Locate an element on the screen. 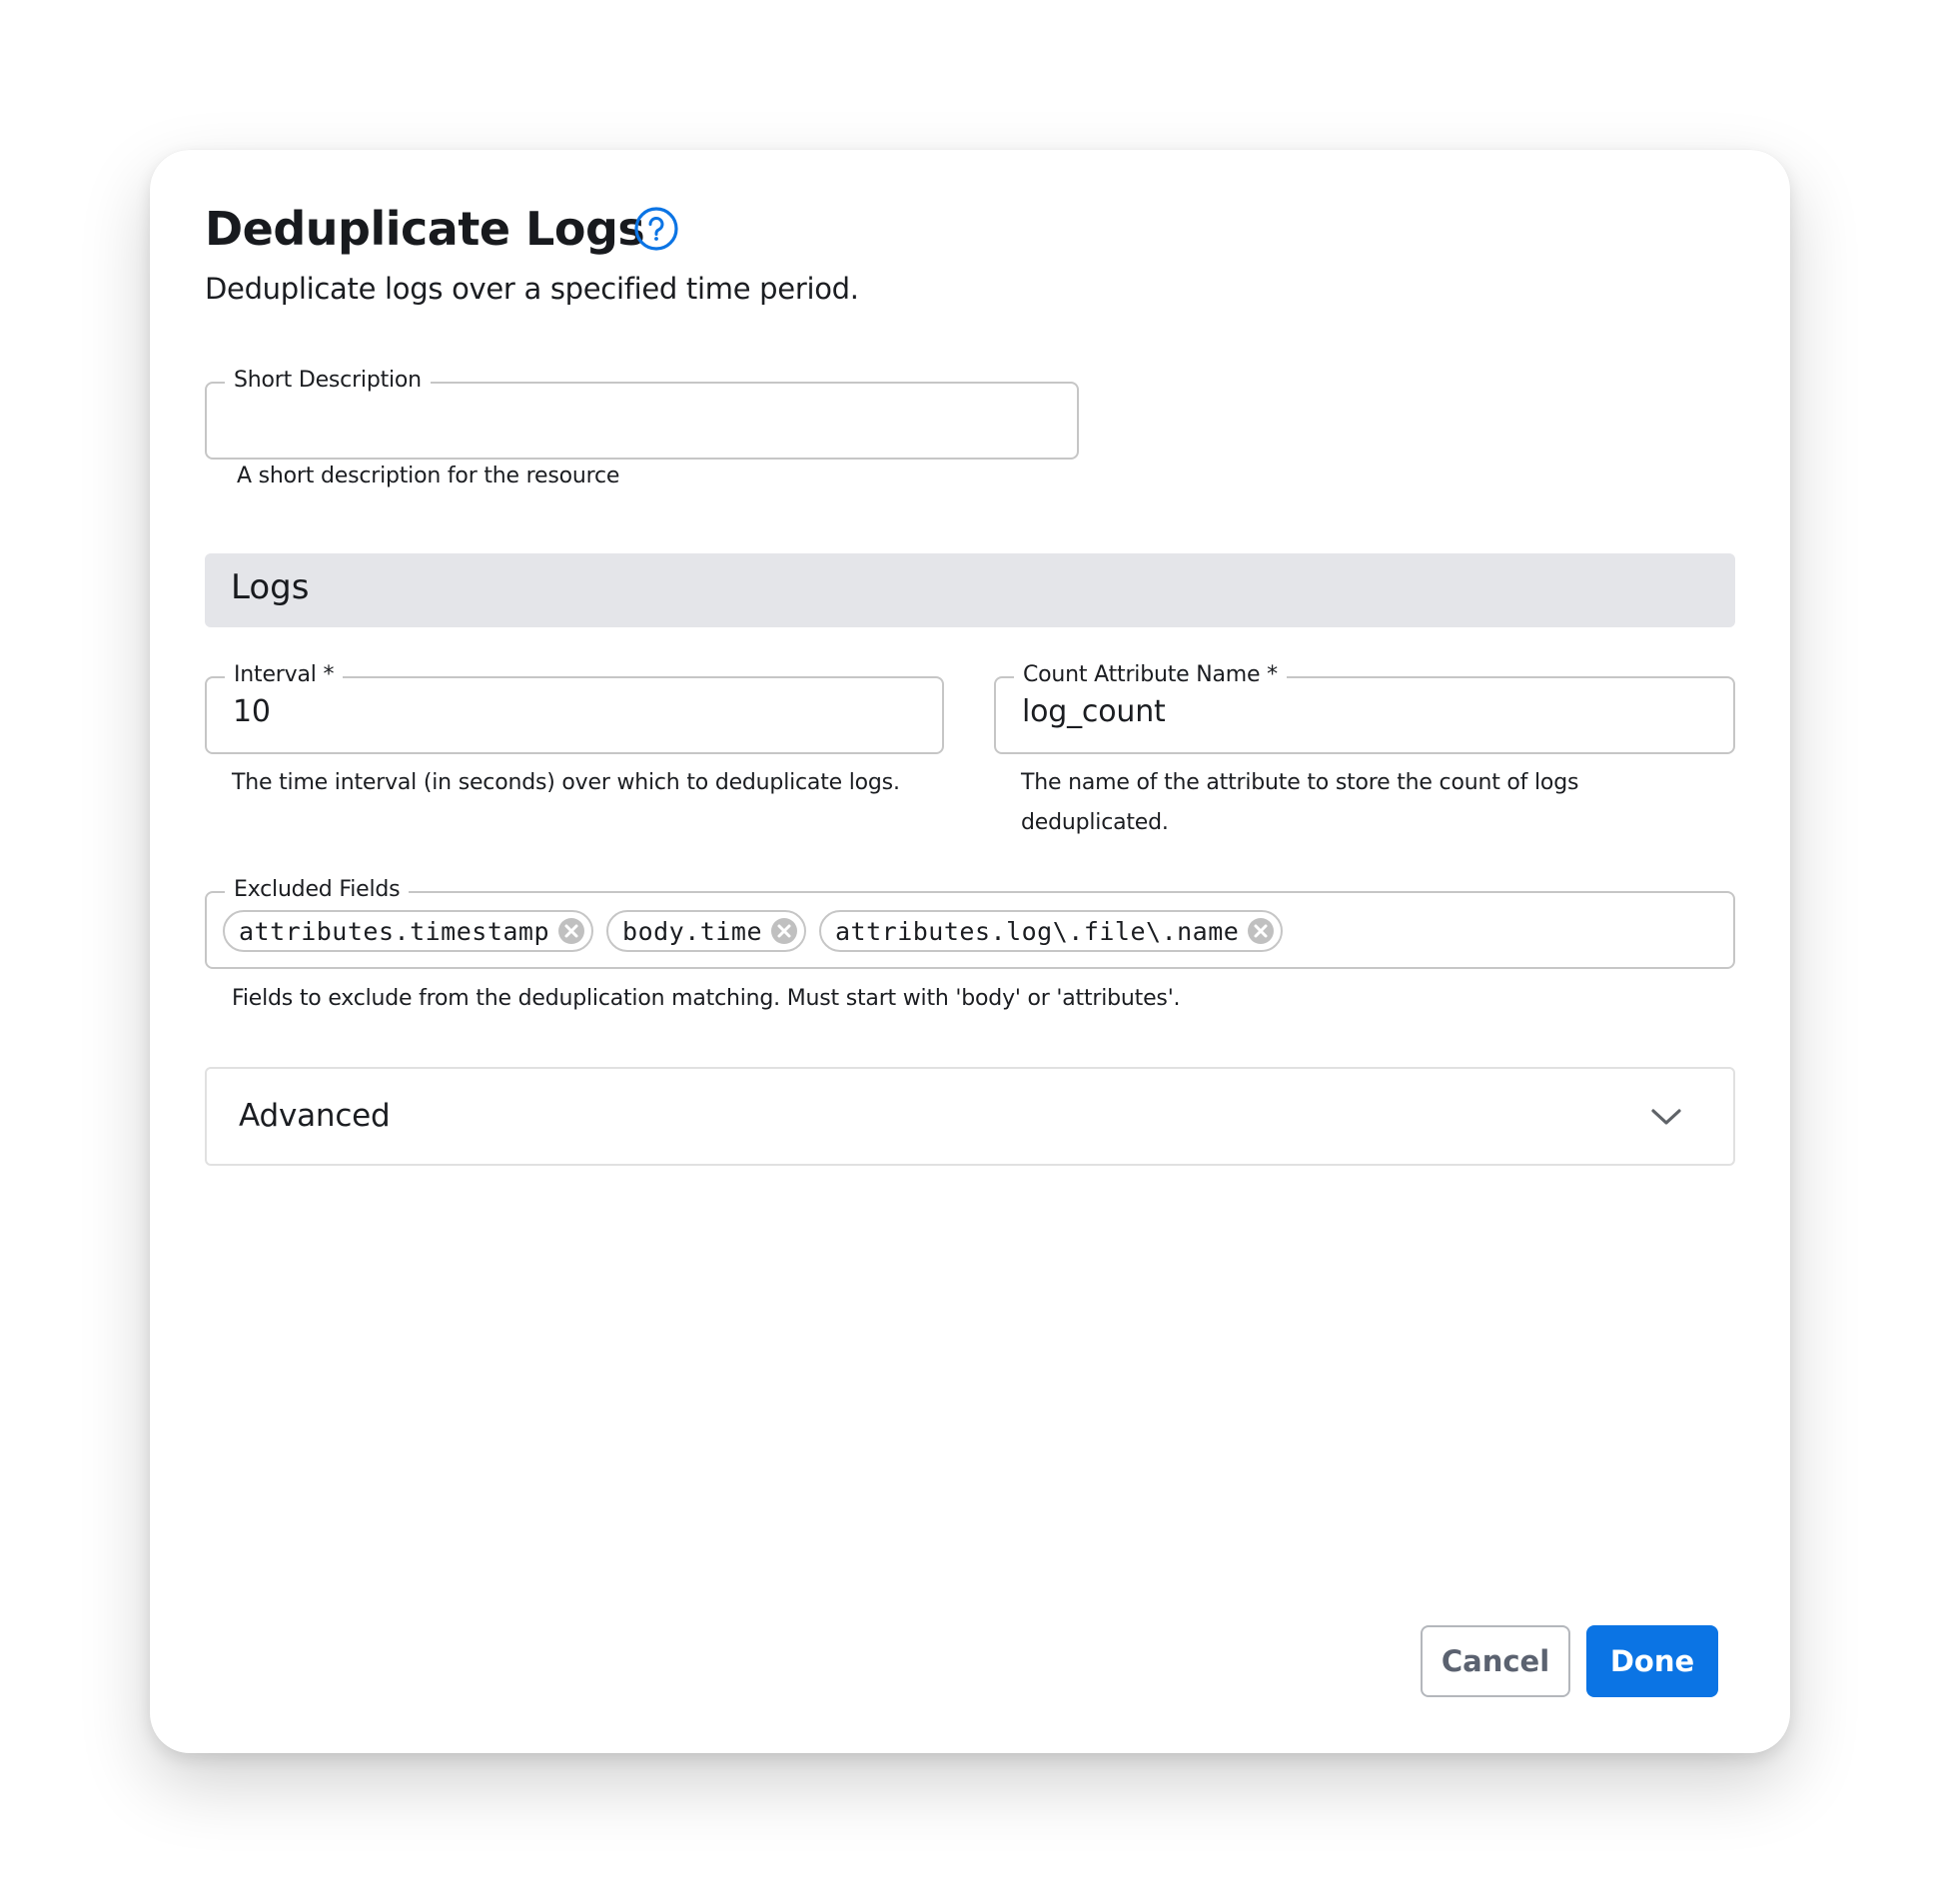  excluded-fields-label: Excluded Fields is located at coordinates (317, 890).